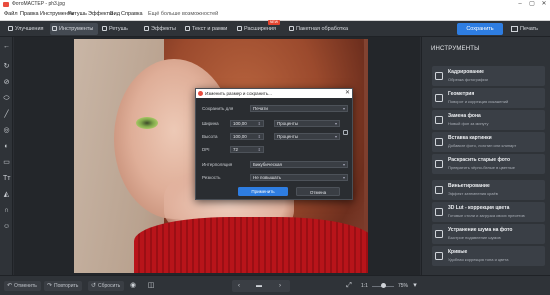 The width and height of the screenshot is (550, 295). What do you see at coordinates (488, 98) in the screenshot?
I see `tool-geometry: Геометрия Поворот и коррекция искажений` at bounding box center [488, 98].